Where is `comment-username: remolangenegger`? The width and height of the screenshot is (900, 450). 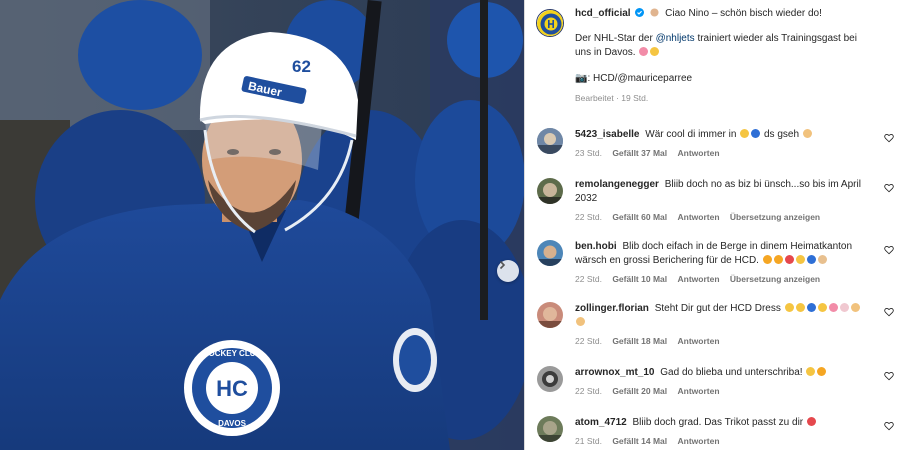
comment-username: remolangenegger is located at coordinates (617, 184).